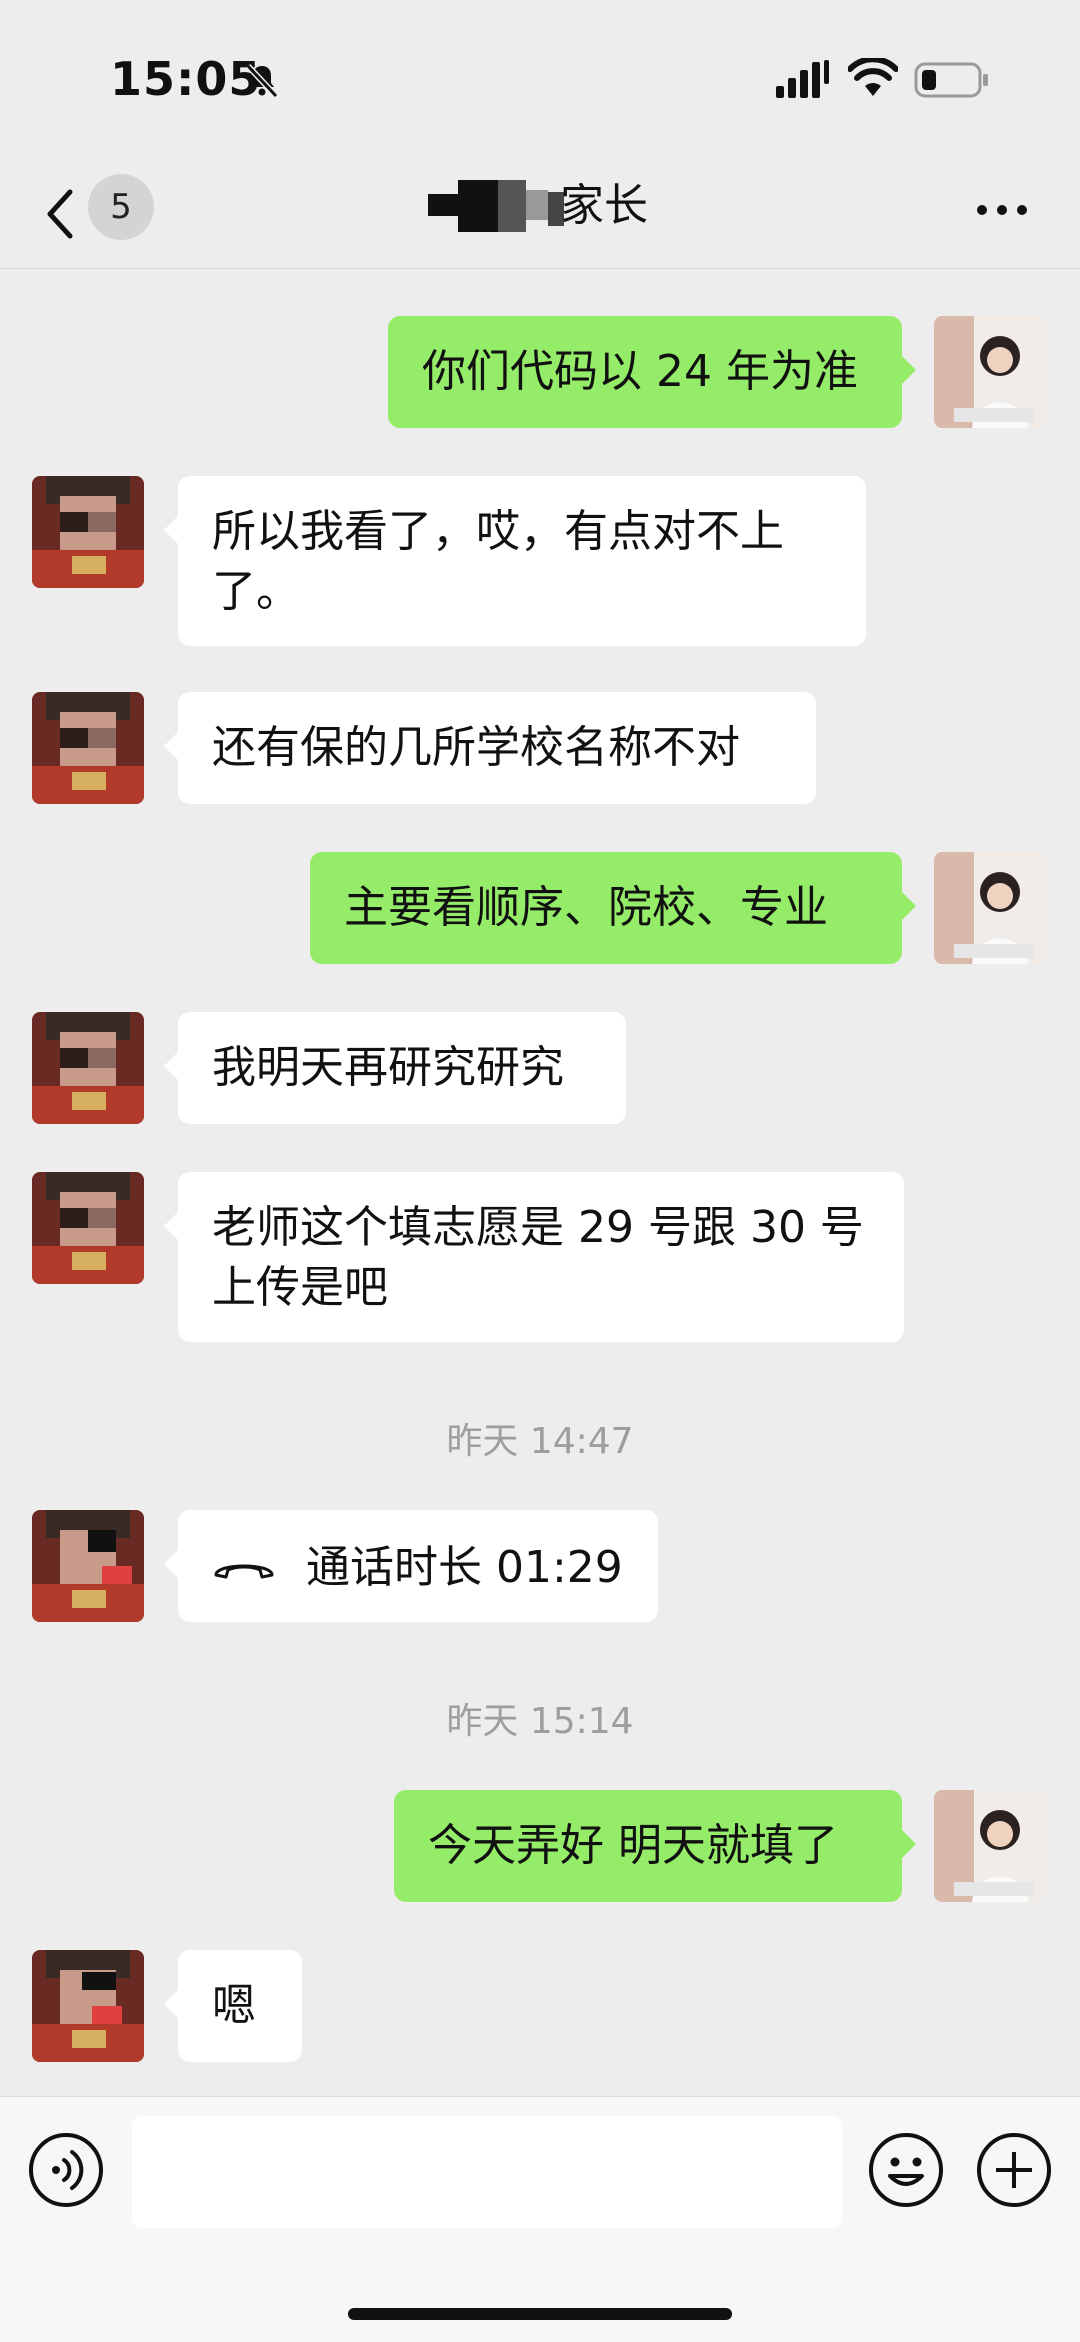 The image size is (1080, 2342). Describe the element at coordinates (59, 214) in the screenshot. I see `back-chevron-icon` at that location.